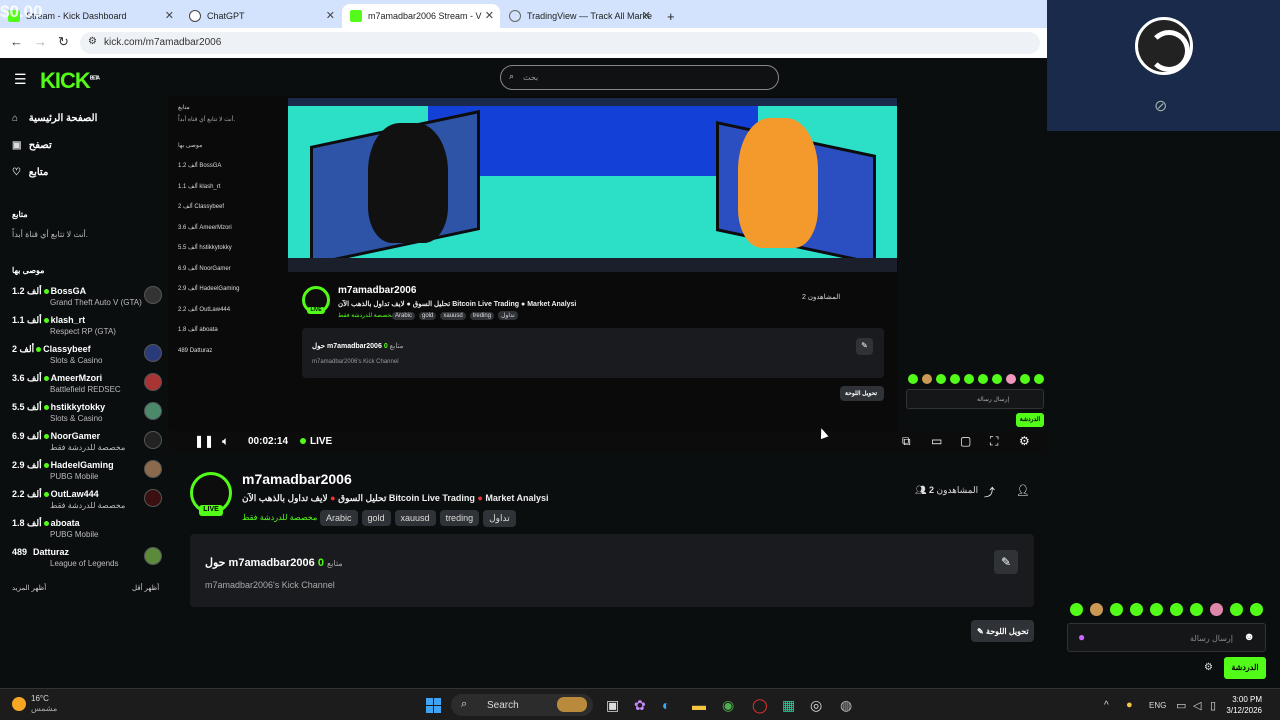  What do you see at coordinates (640, 705) in the screenshot?
I see `copilot-icon: ✿` at bounding box center [640, 705].